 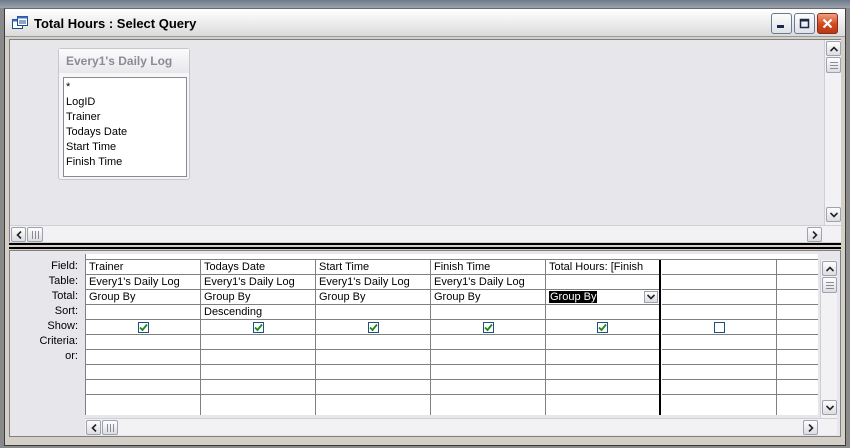 I want to click on title-bar: Total Hours : Select Query, so click(x=425, y=23).